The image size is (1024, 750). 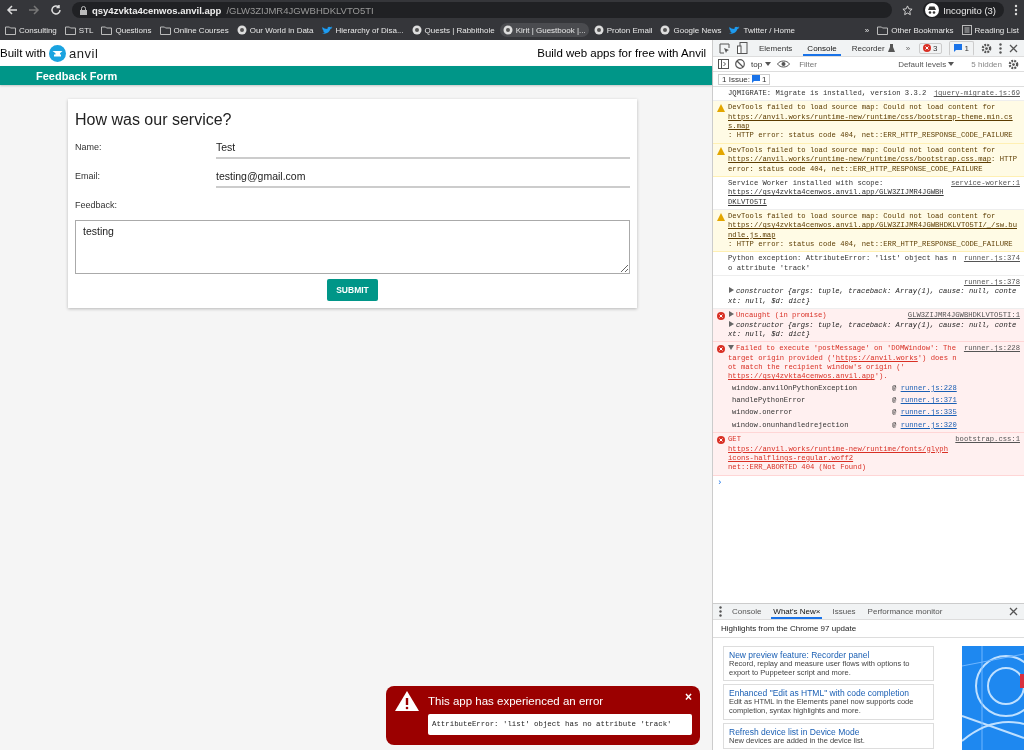 I want to click on bookmark: Consulting, so click(x=31, y=30).